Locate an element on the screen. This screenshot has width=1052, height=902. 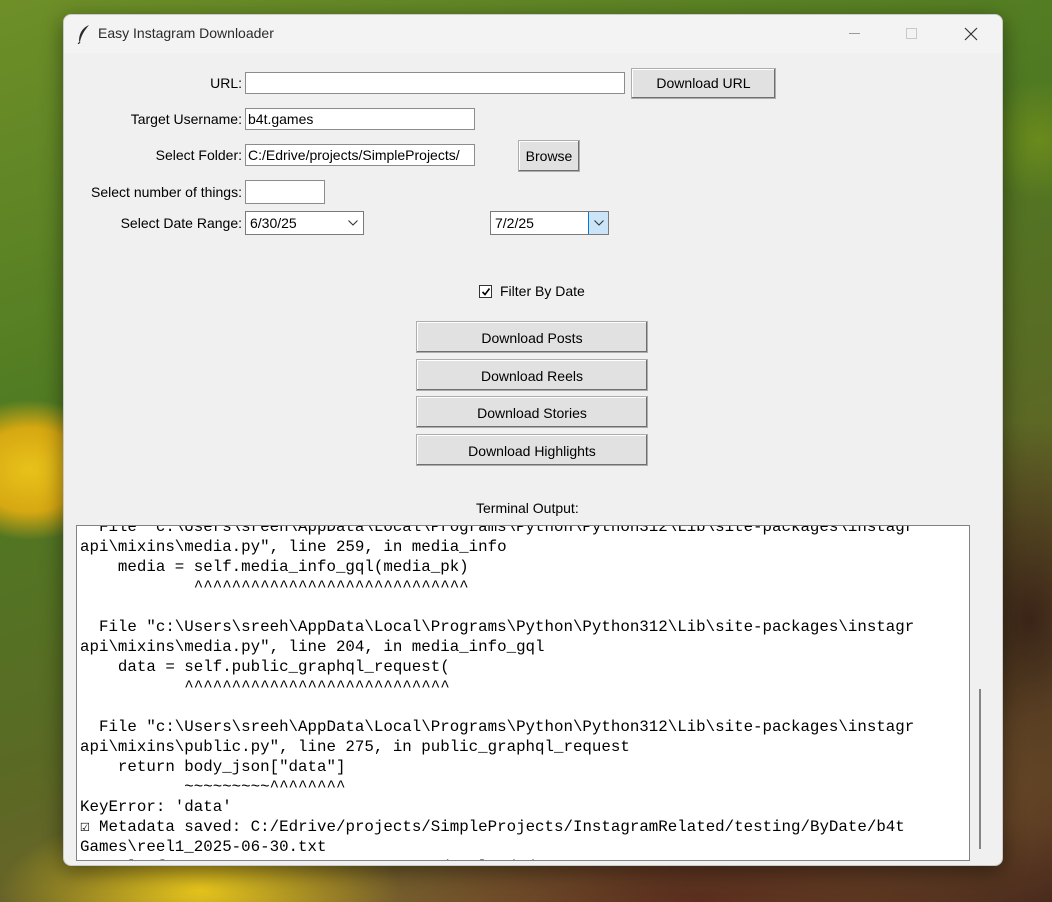
url-input is located at coordinates (435, 83).